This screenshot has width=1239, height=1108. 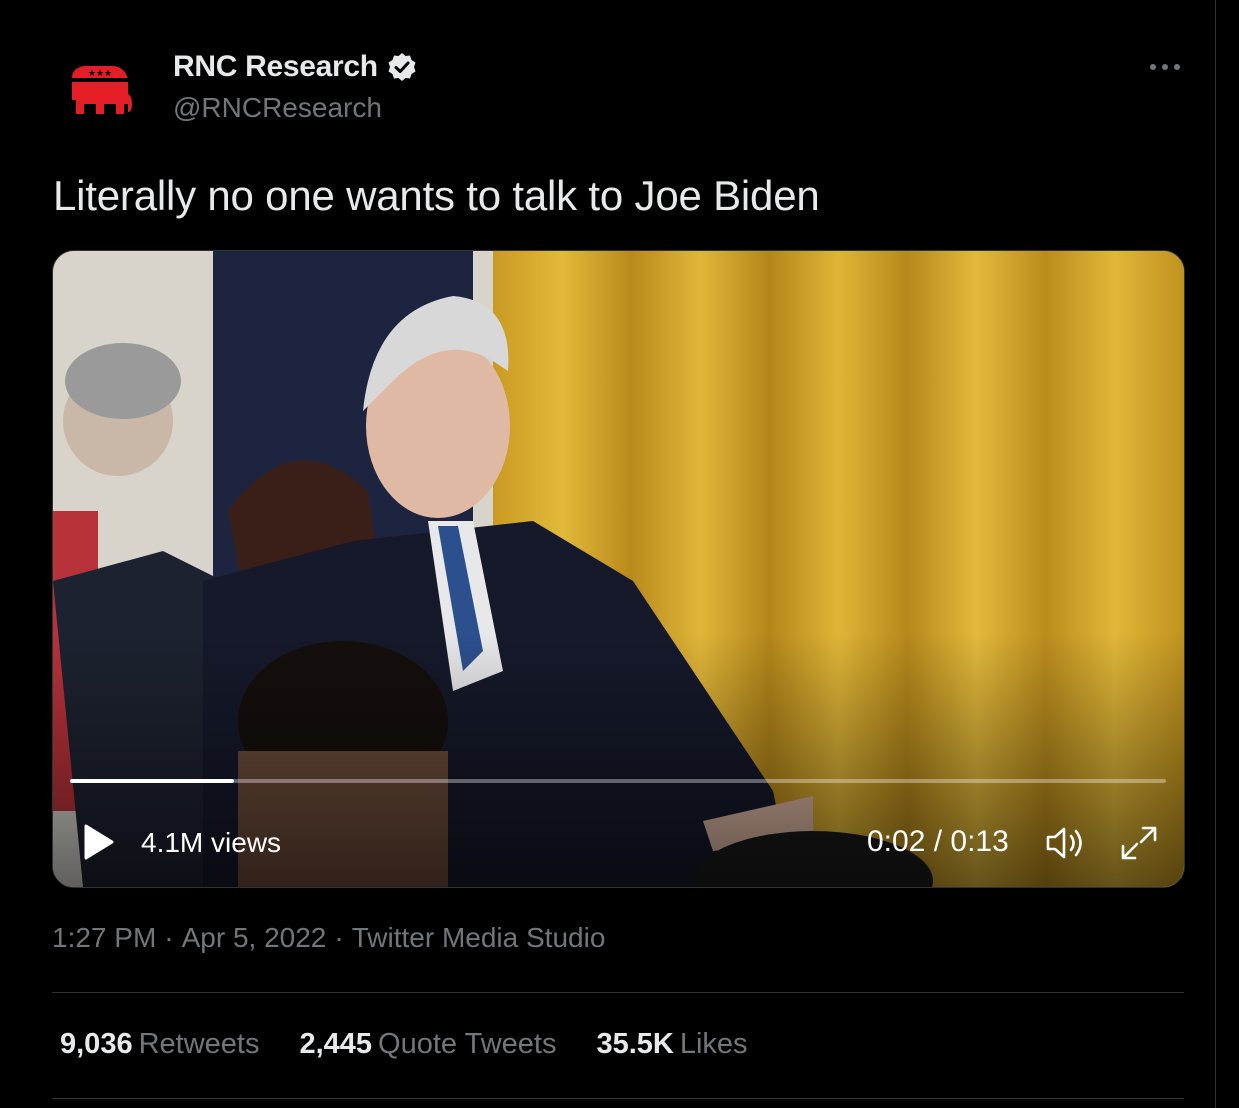 What do you see at coordinates (938, 841) in the screenshot?
I see `video-time: 0:02 / 0:13` at bounding box center [938, 841].